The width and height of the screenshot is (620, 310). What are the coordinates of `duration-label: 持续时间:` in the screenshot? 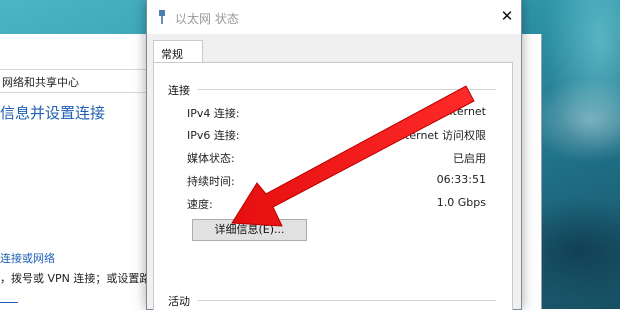 It's located at (211, 181).